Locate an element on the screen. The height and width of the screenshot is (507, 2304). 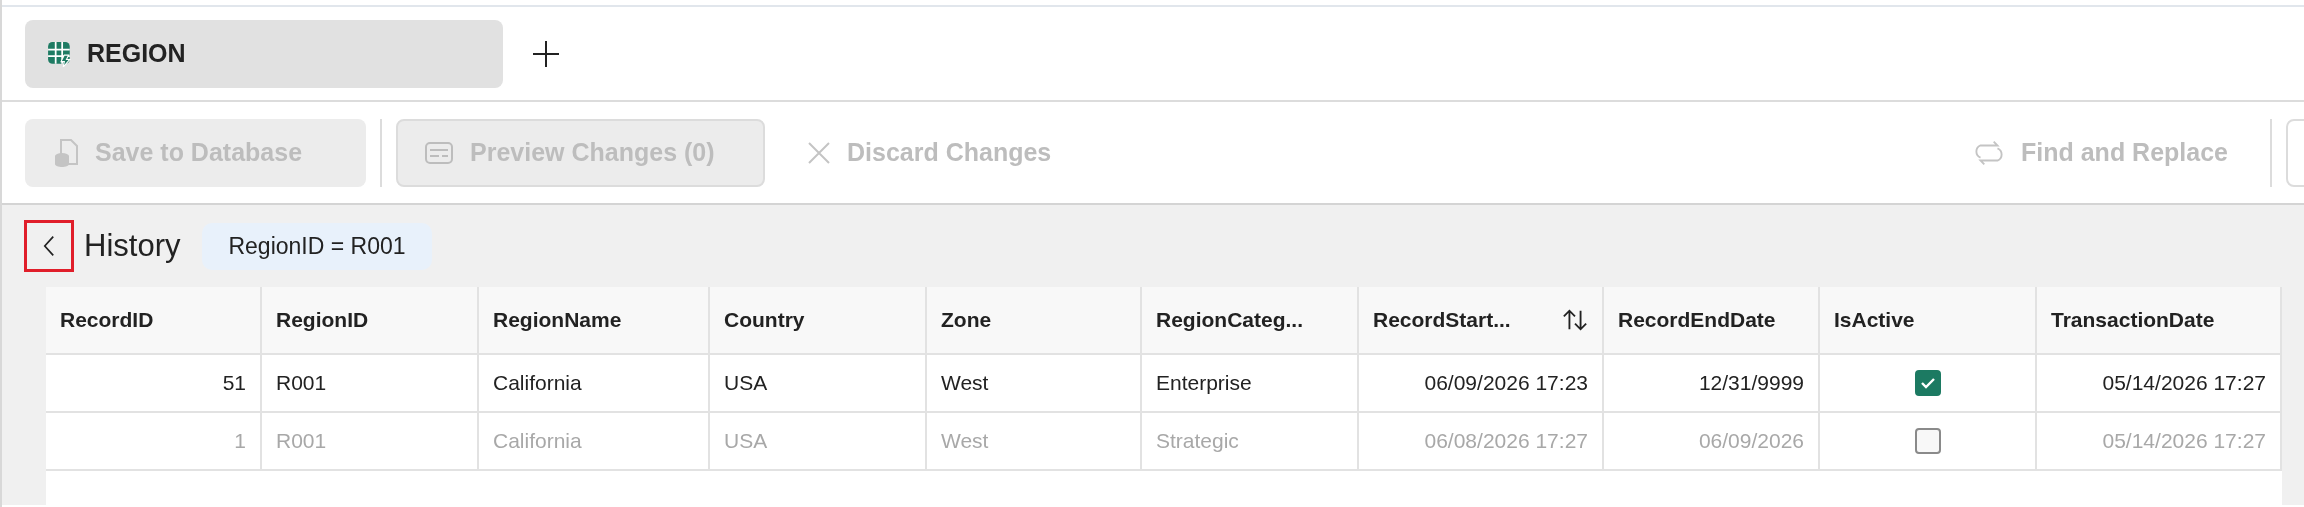
table-cell: 51 is located at coordinates (154, 383).